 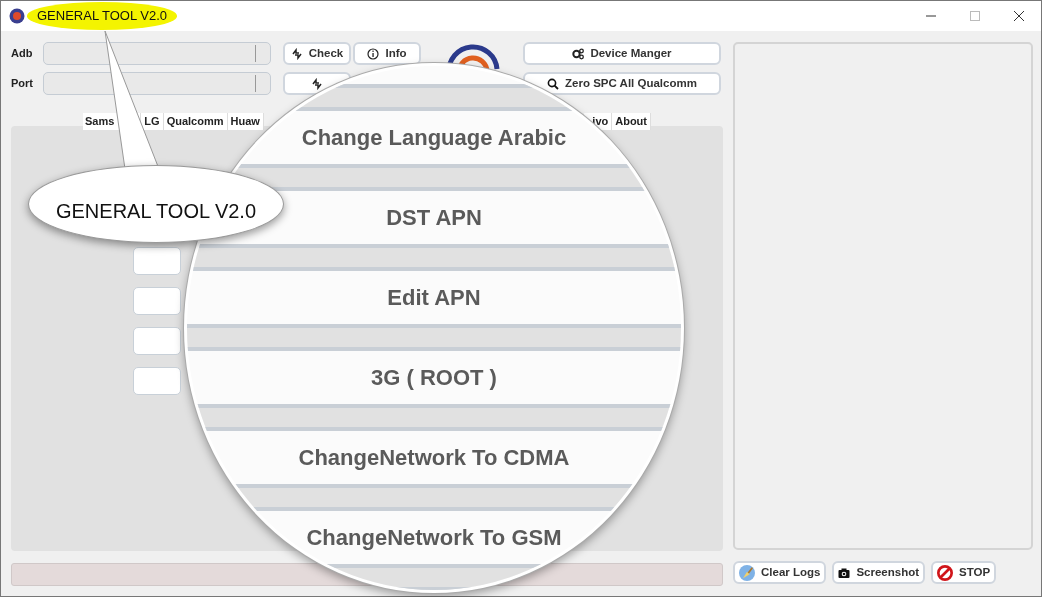 I want to click on action-button: STOP, so click(x=964, y=572).